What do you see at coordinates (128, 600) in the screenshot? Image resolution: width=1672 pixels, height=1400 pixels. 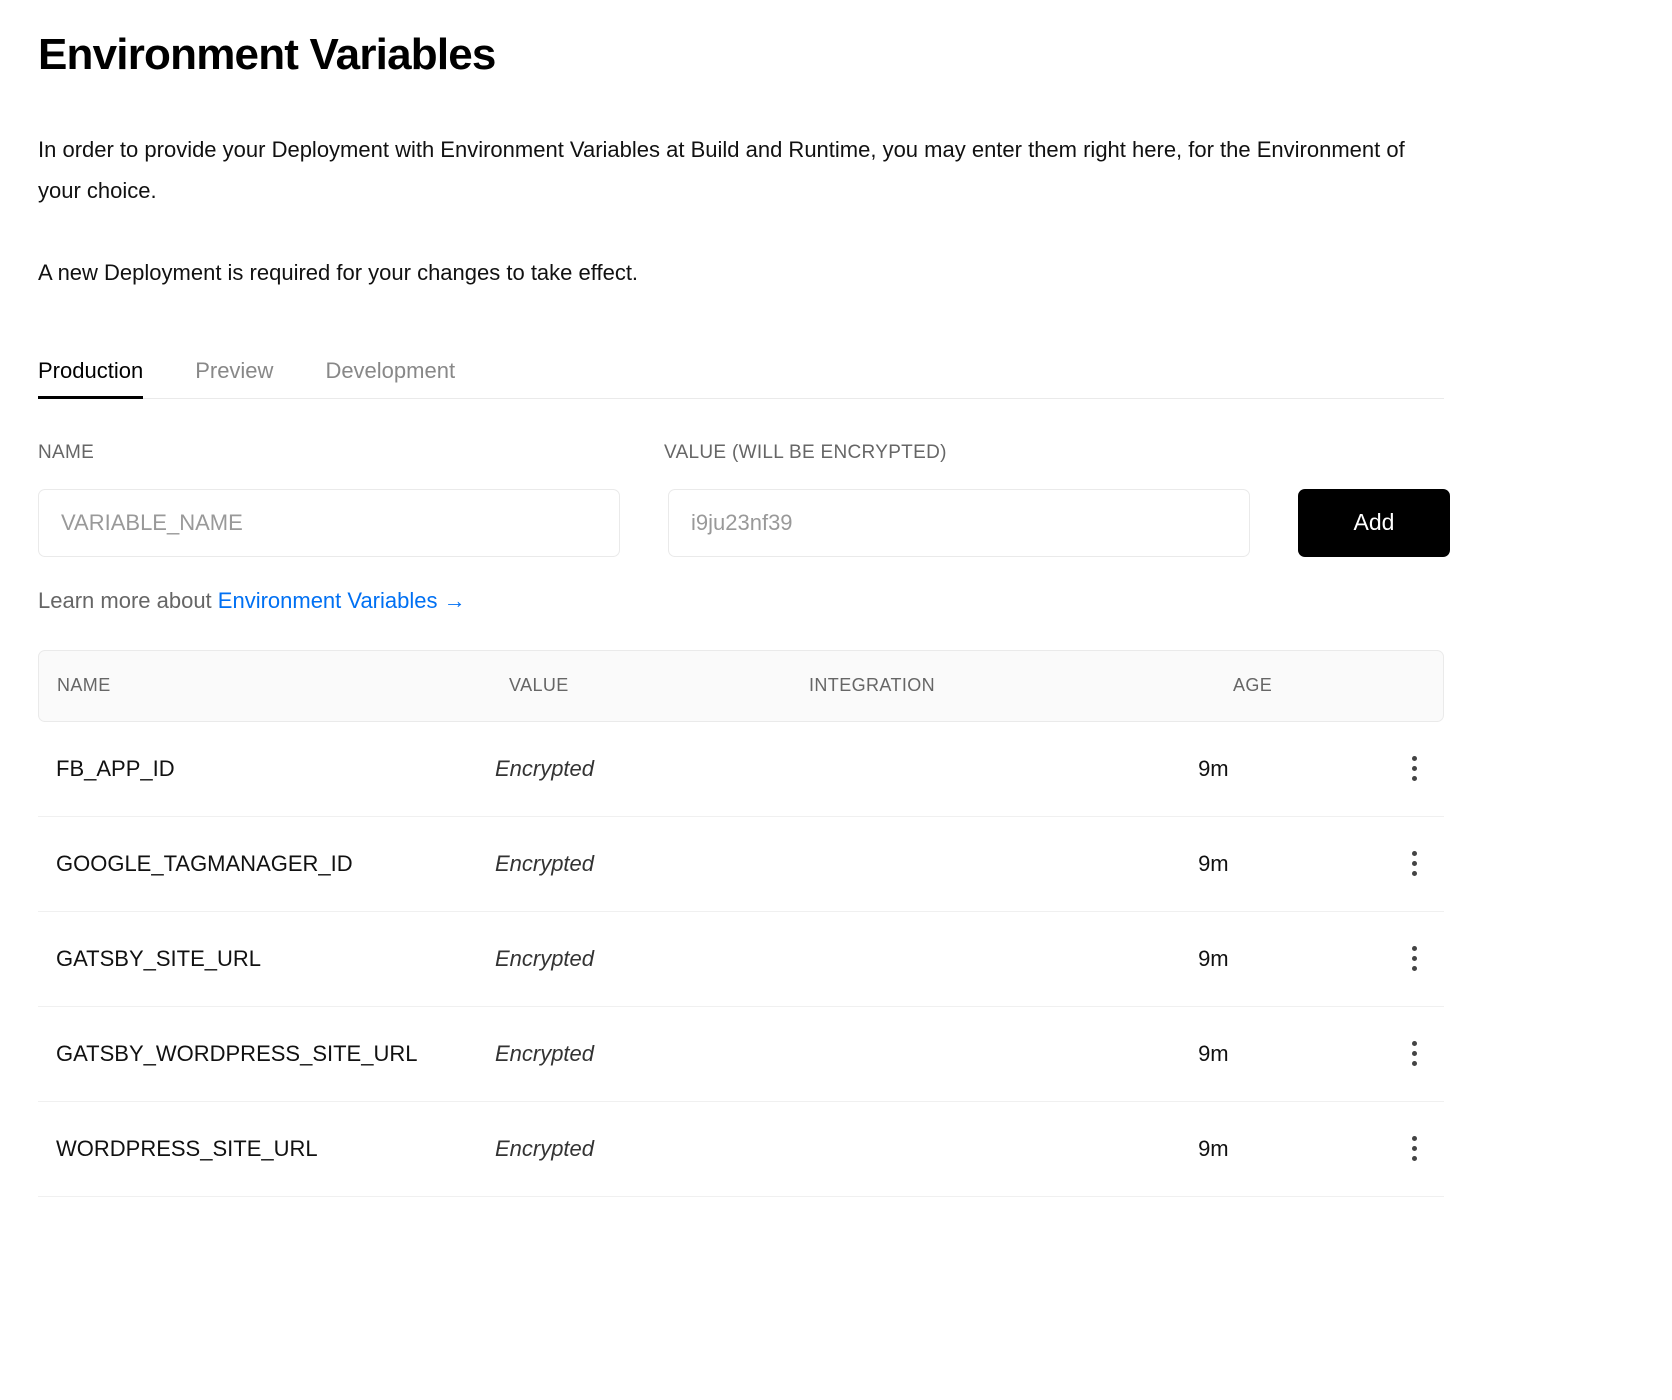 I see `learn-more-prefix: Learn more about` at bounding box center [128, 600].